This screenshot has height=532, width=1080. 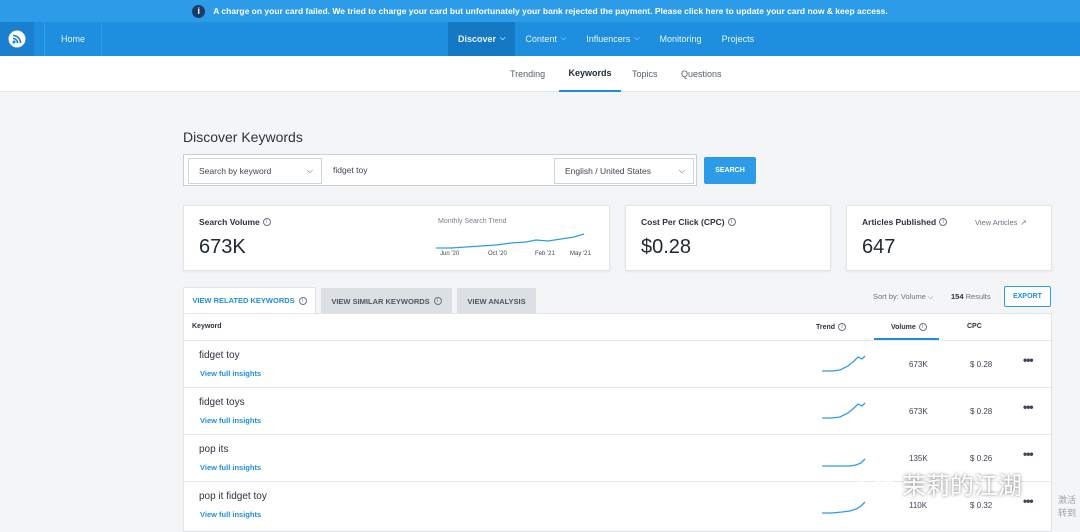 I want to click on locale-select: English / United States ⌵, so click(x=624, y=171).